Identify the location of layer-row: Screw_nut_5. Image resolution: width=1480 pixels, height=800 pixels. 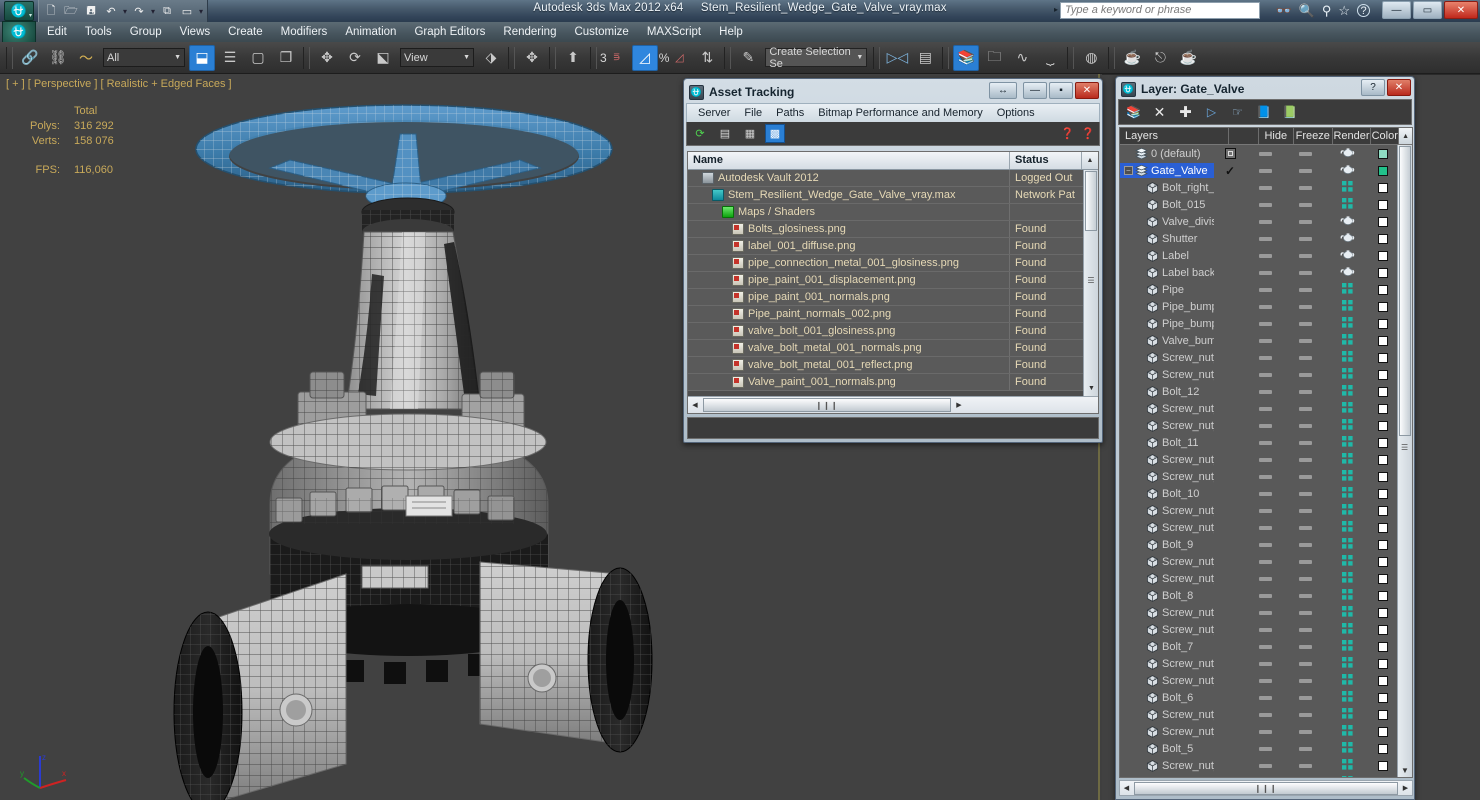
(1259, 731).